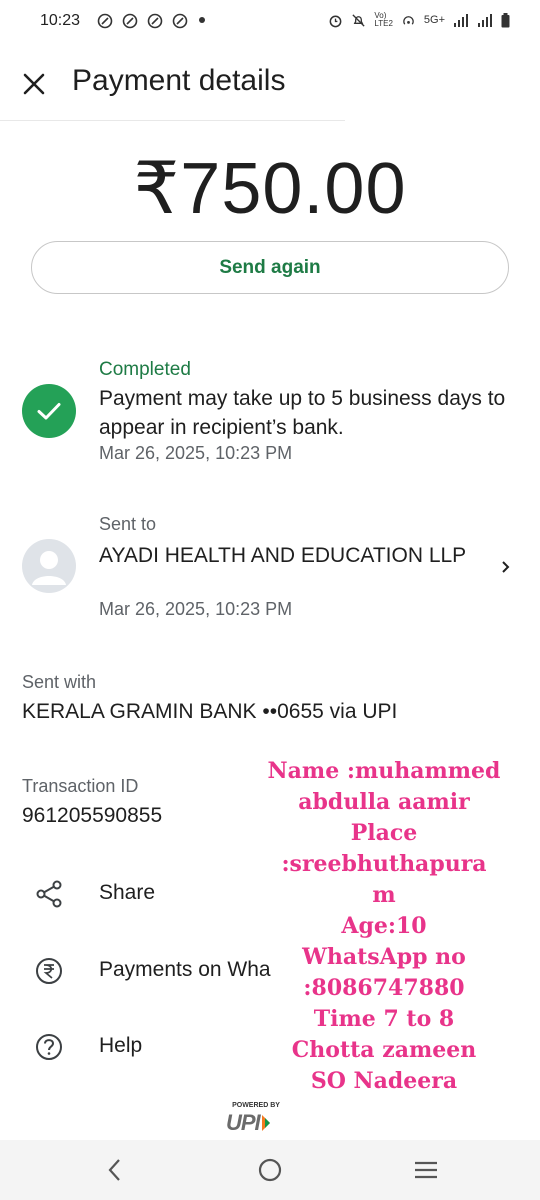  I want to click on help-action: Help, so click(120, 1046).